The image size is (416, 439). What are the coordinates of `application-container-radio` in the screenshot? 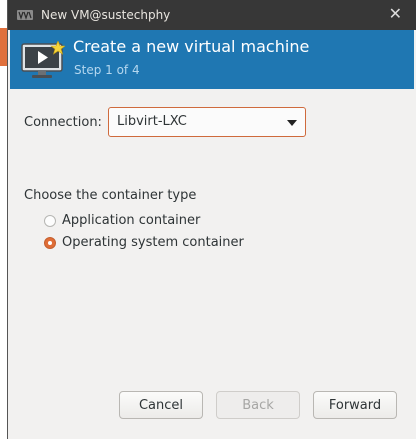 It's located at (50, 220).